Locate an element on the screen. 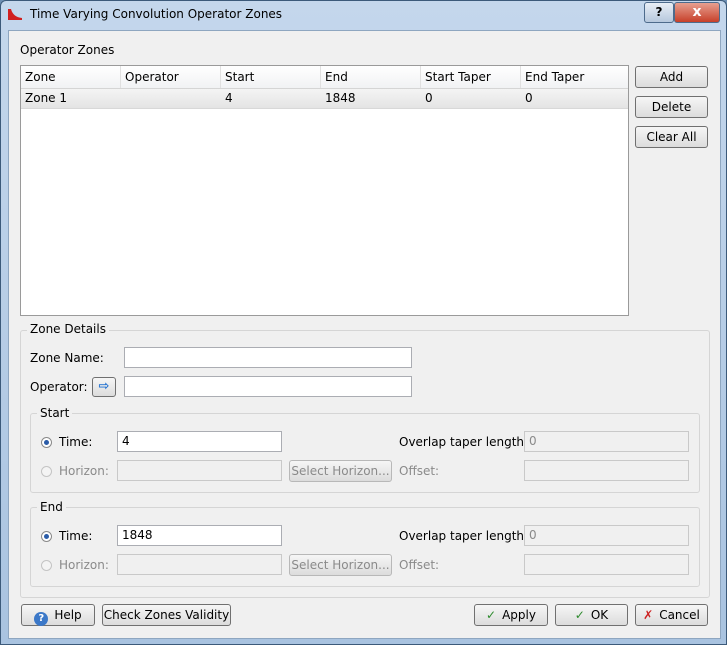 The image size is (727, 645). ok-button-label: OK is located at coordinates (599, 615).